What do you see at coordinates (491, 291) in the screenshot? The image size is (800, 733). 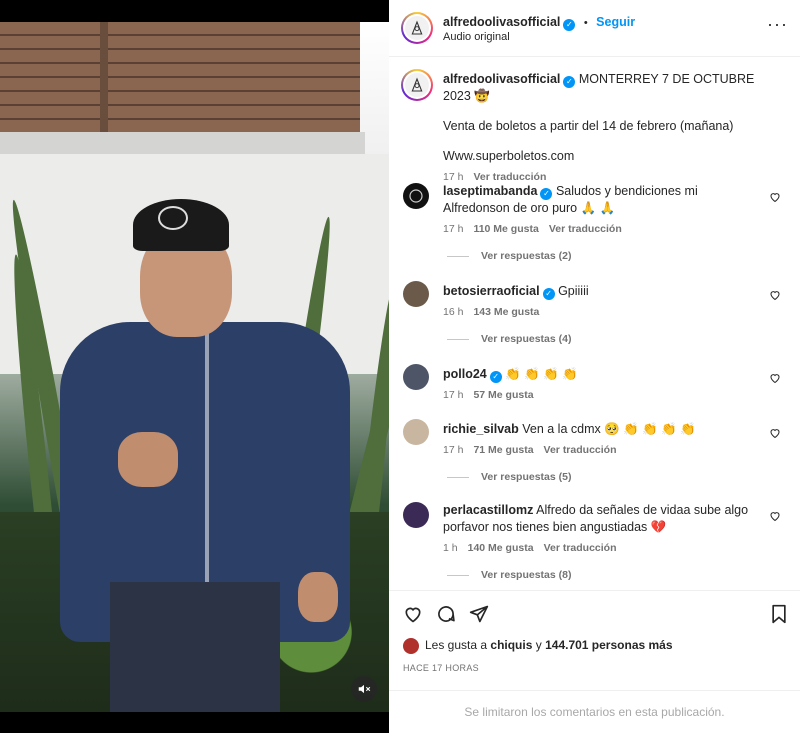 I see `comment-username: betosierraoficial` at bounding box center [491, 291].